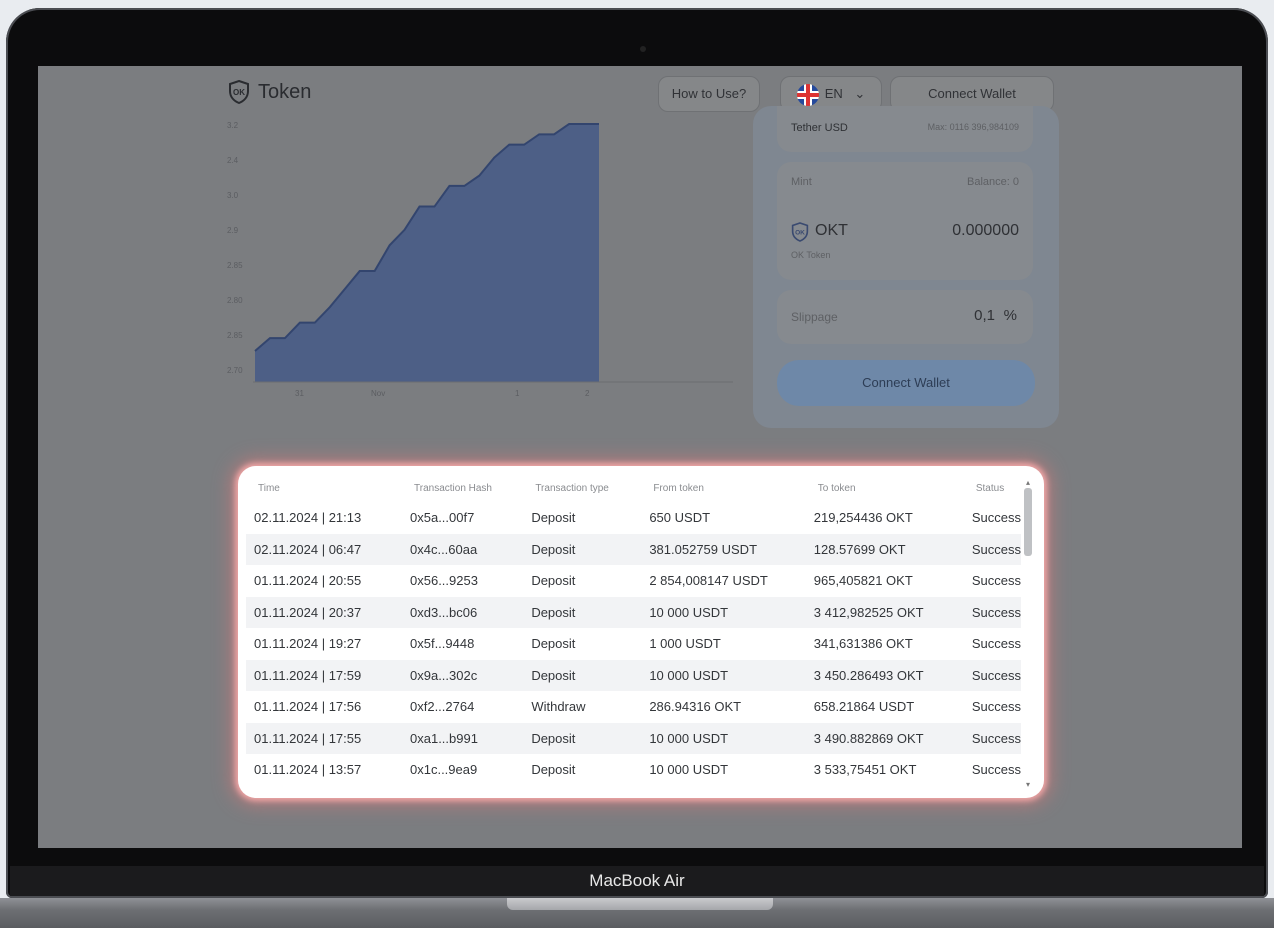  I want to click on cell-time: 01.11.2024 | 20:37, so click(324, 612).